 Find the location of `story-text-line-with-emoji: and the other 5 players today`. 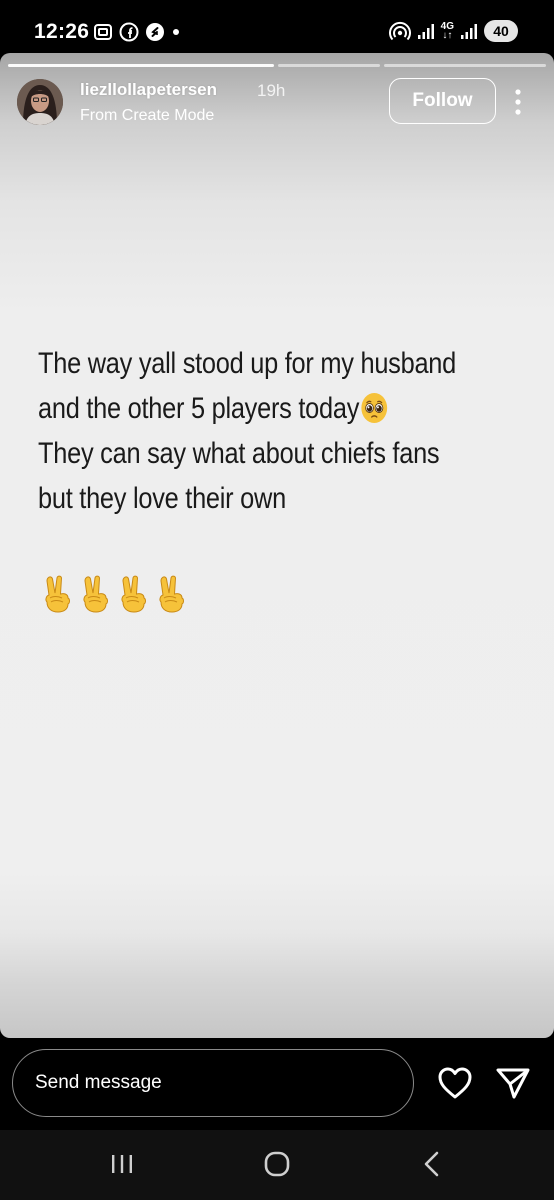

story-text-line-with-emoji: and the other 5 players today is located at coordinates (253, 408).